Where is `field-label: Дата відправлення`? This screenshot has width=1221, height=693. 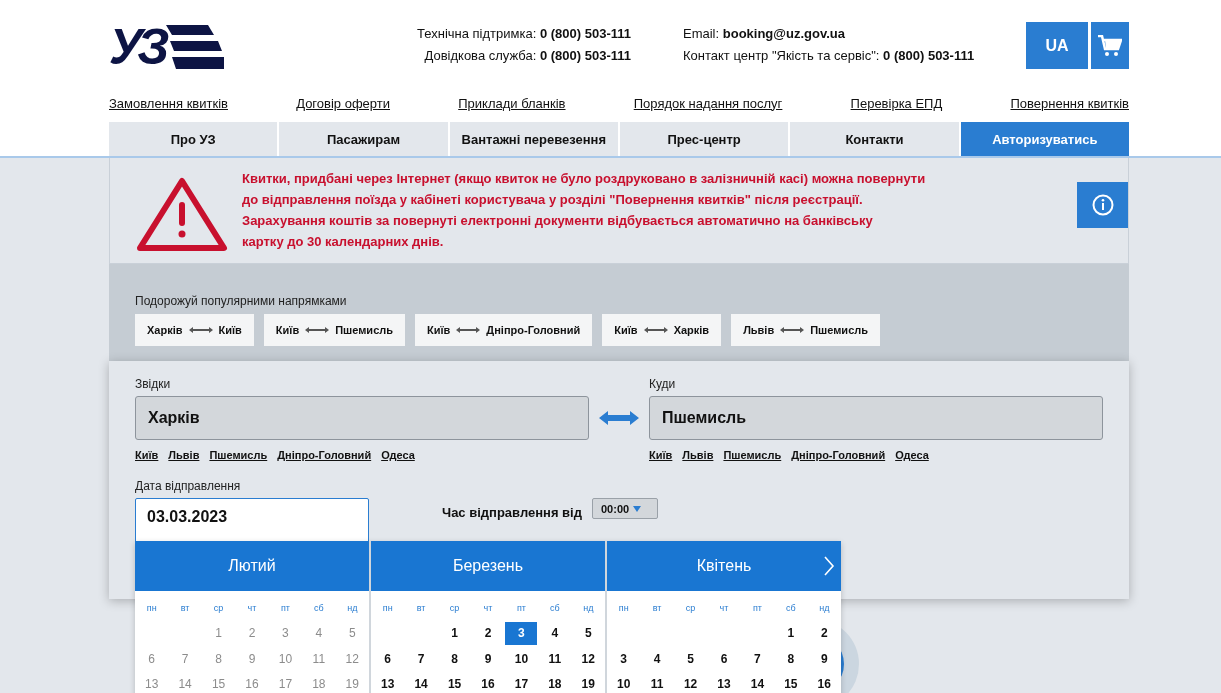 field-label: Дата відправлення is located at coordinates (188, 487).